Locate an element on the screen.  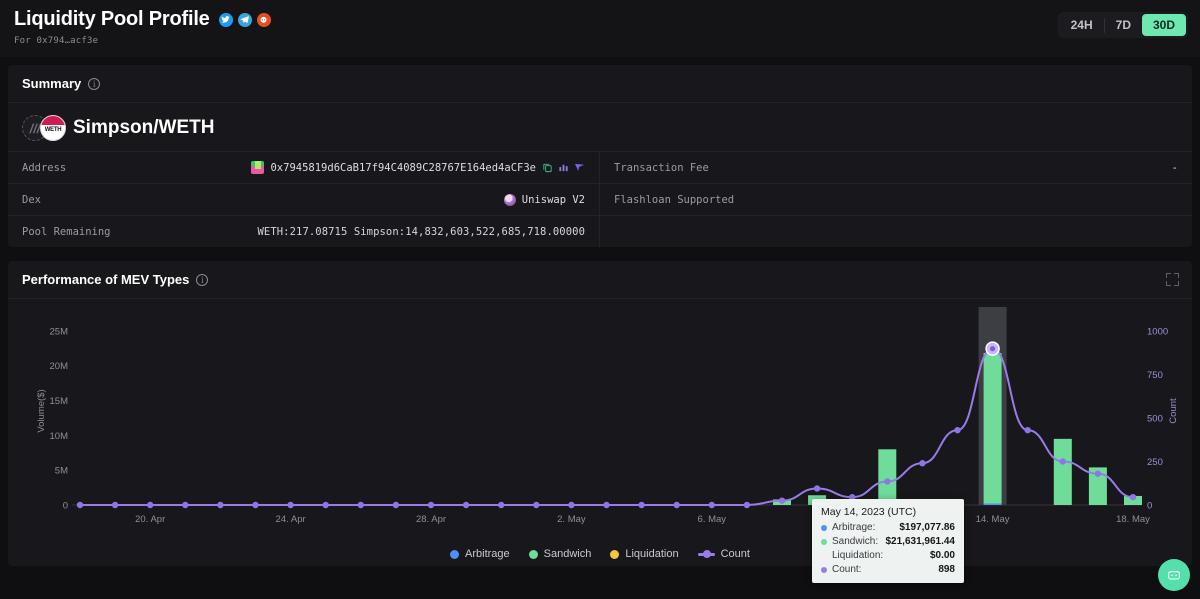
svg-text: 500 is located at coordinates (1155, 418).